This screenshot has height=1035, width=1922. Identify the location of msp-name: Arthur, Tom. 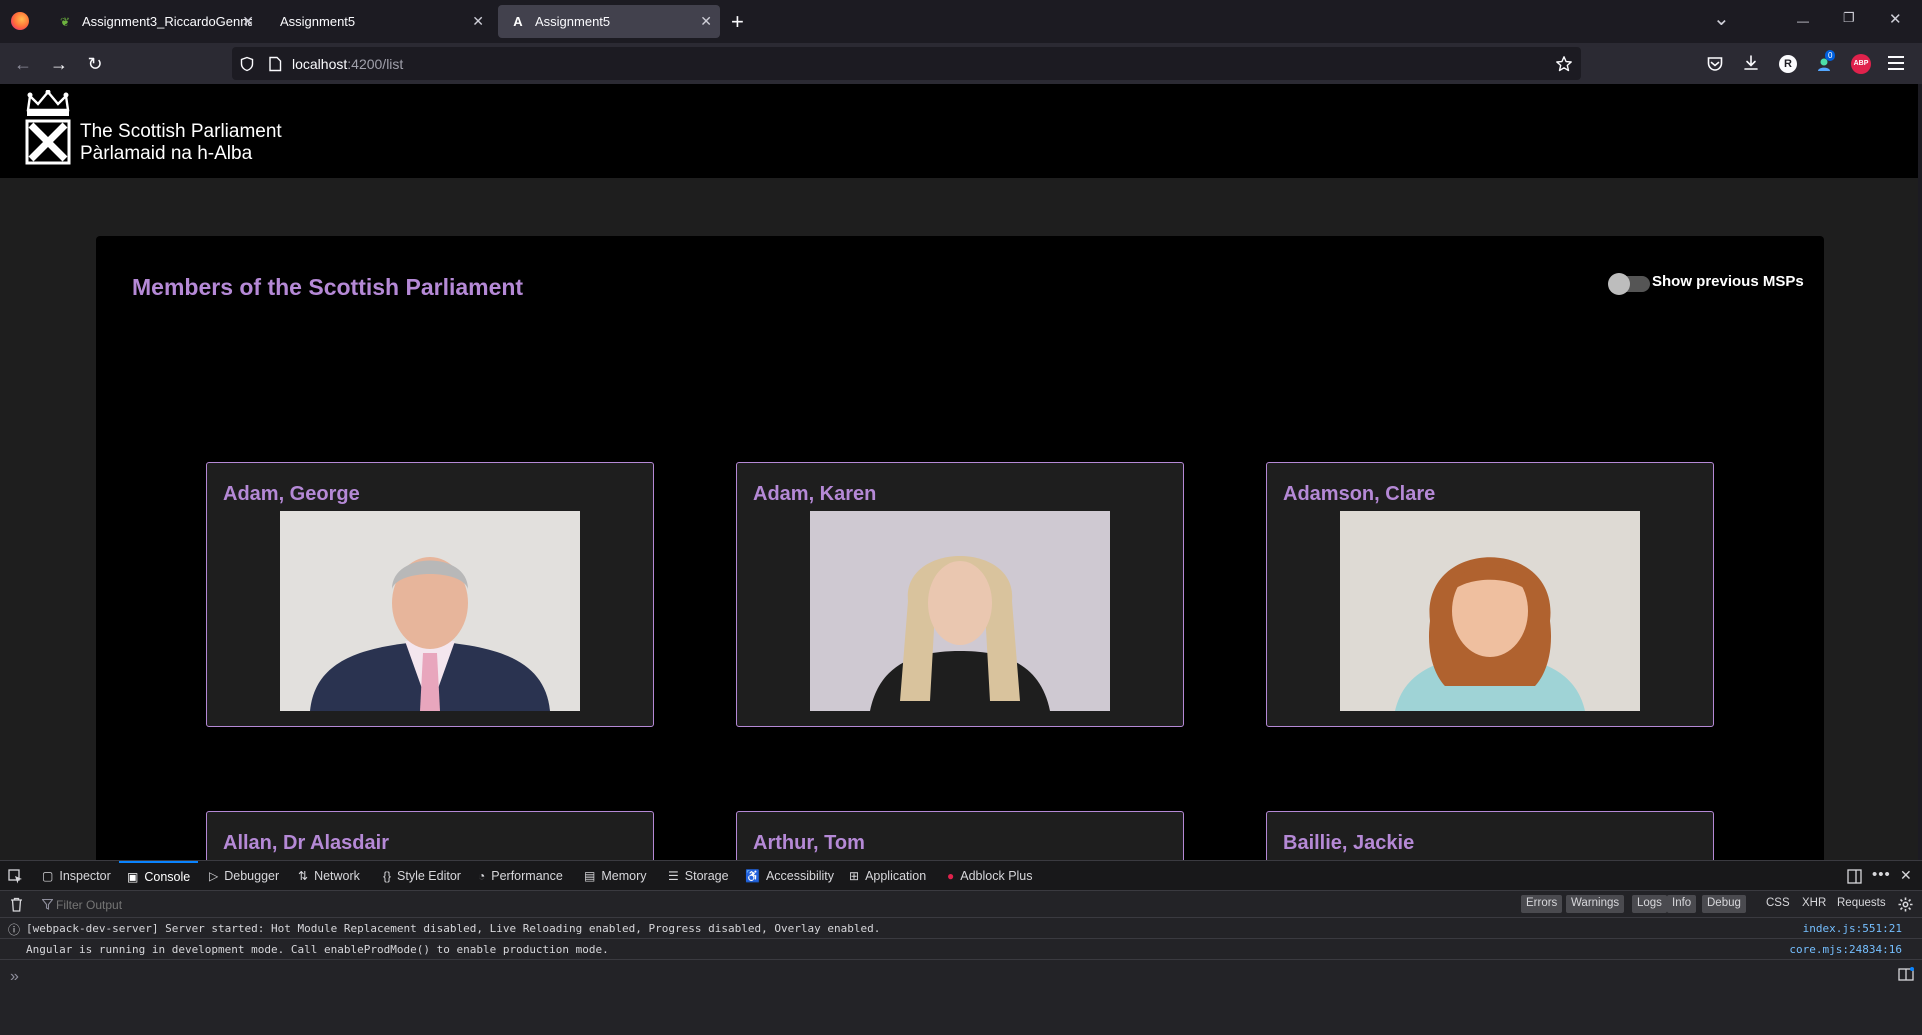
(809, 843).